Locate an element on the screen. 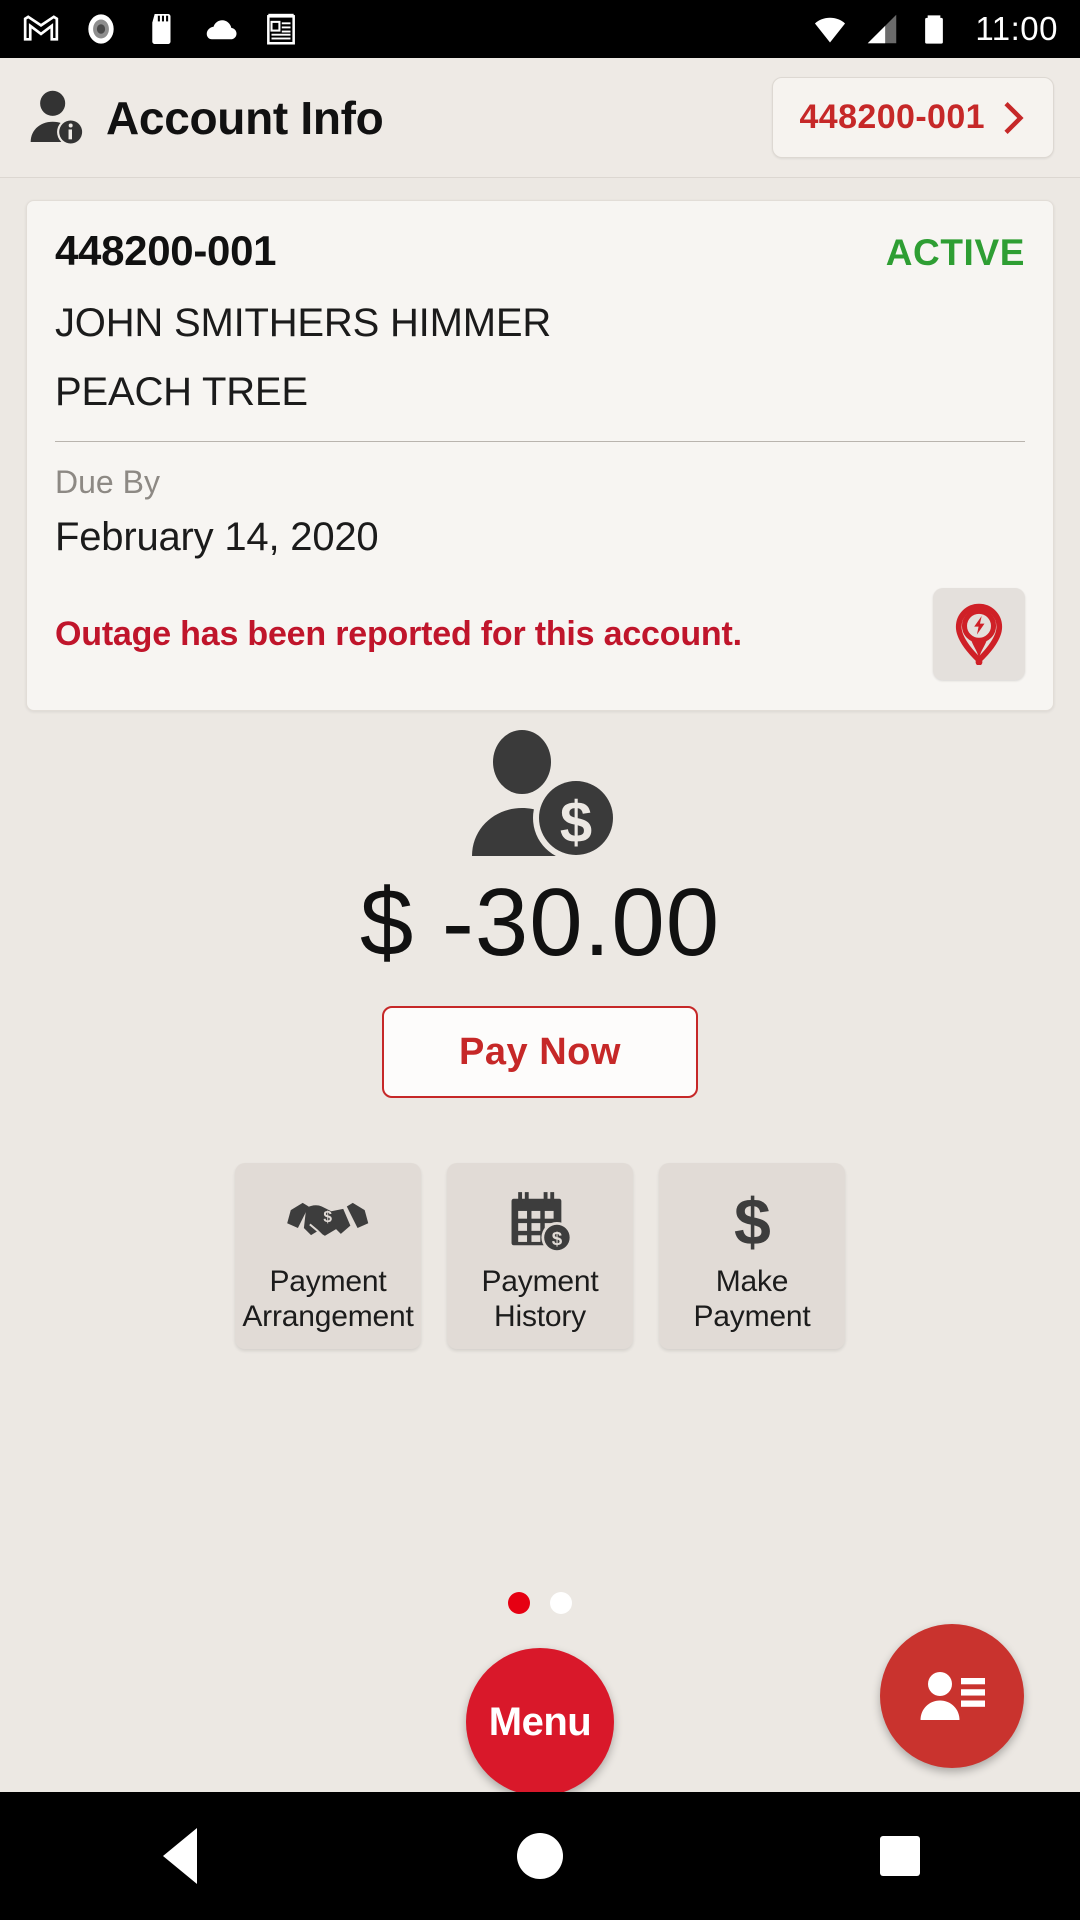 This screenshot has width=1080, height=1920. due-date-value: February 14, 2020 is located at coordinates (217, 537).